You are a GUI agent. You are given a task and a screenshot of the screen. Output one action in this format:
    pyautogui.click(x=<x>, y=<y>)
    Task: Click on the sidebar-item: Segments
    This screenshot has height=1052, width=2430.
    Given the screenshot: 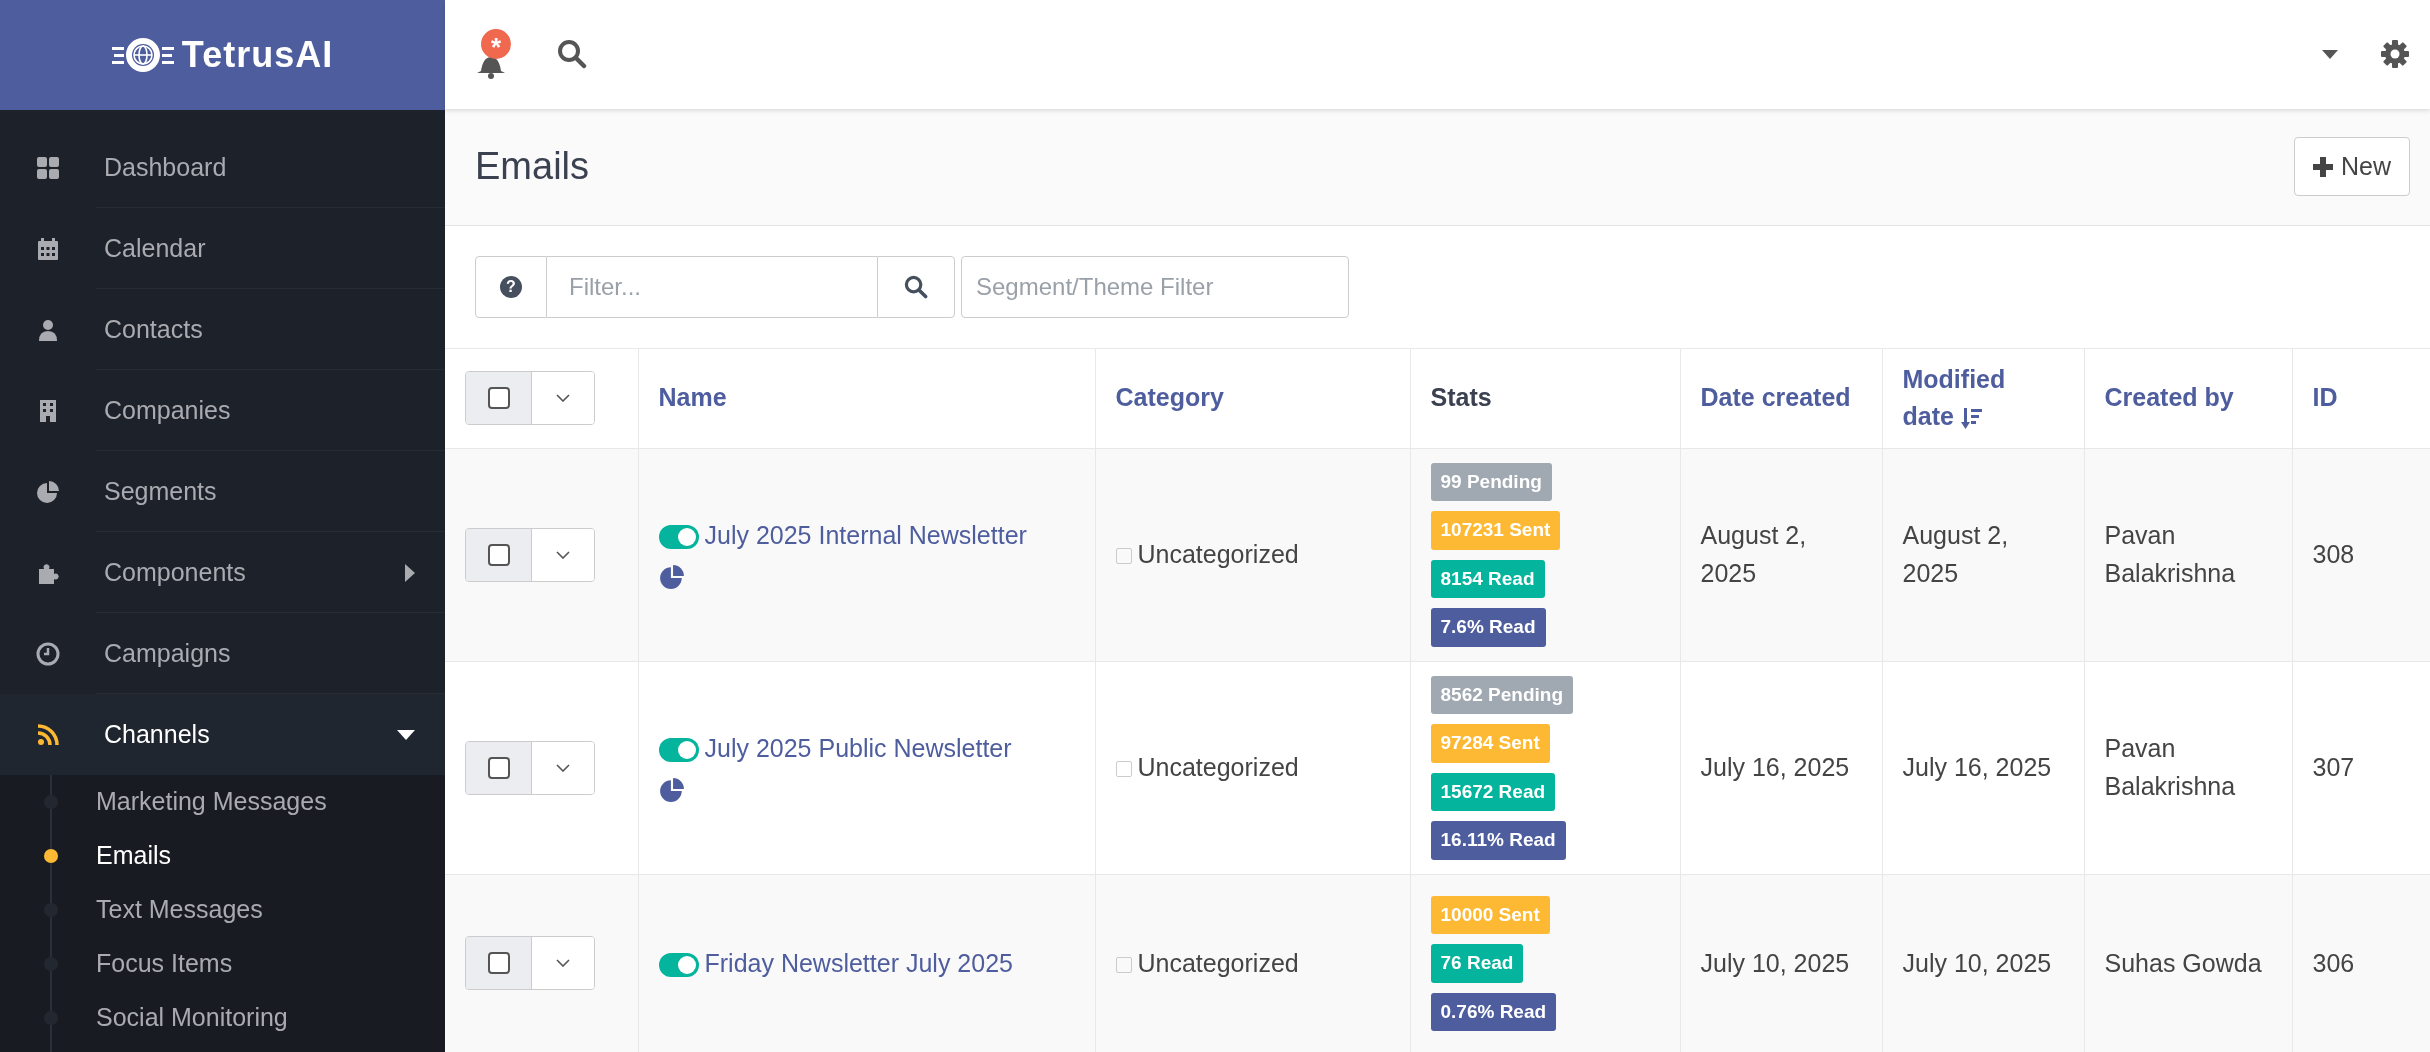 What is the action you would take?
    pyautogui.click(x=222, y=491)
    